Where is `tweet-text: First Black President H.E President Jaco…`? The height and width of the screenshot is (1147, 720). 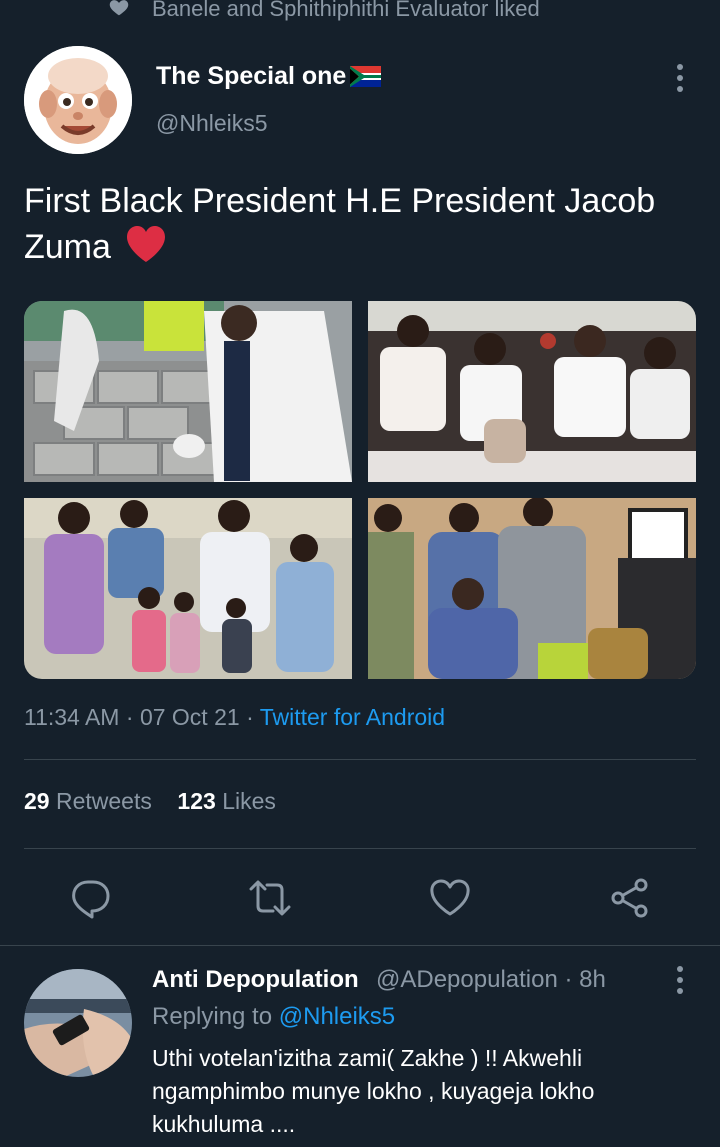
tweet-text: First Black President H.E President Jaco… is located at coordinates (354, 224).